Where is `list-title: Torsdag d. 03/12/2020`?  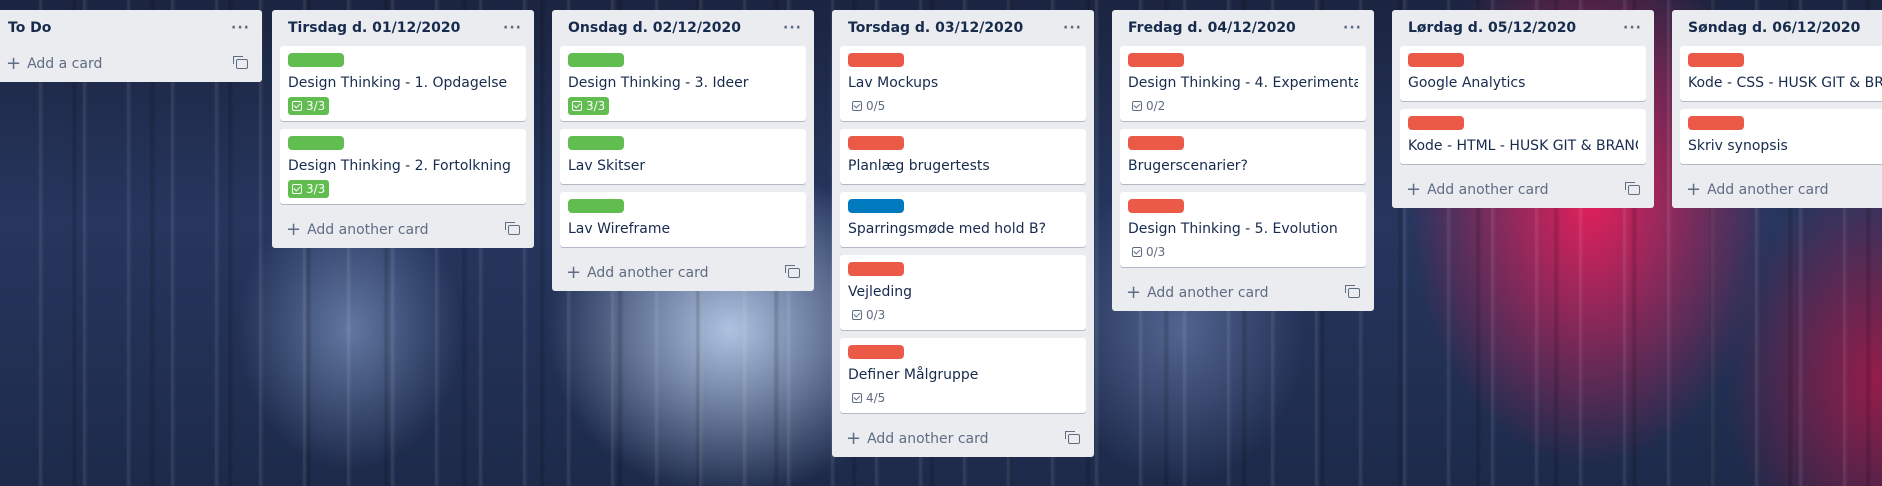
list-title: Torsdag d. 03/12/2020 is located at coordinates (935, 28).